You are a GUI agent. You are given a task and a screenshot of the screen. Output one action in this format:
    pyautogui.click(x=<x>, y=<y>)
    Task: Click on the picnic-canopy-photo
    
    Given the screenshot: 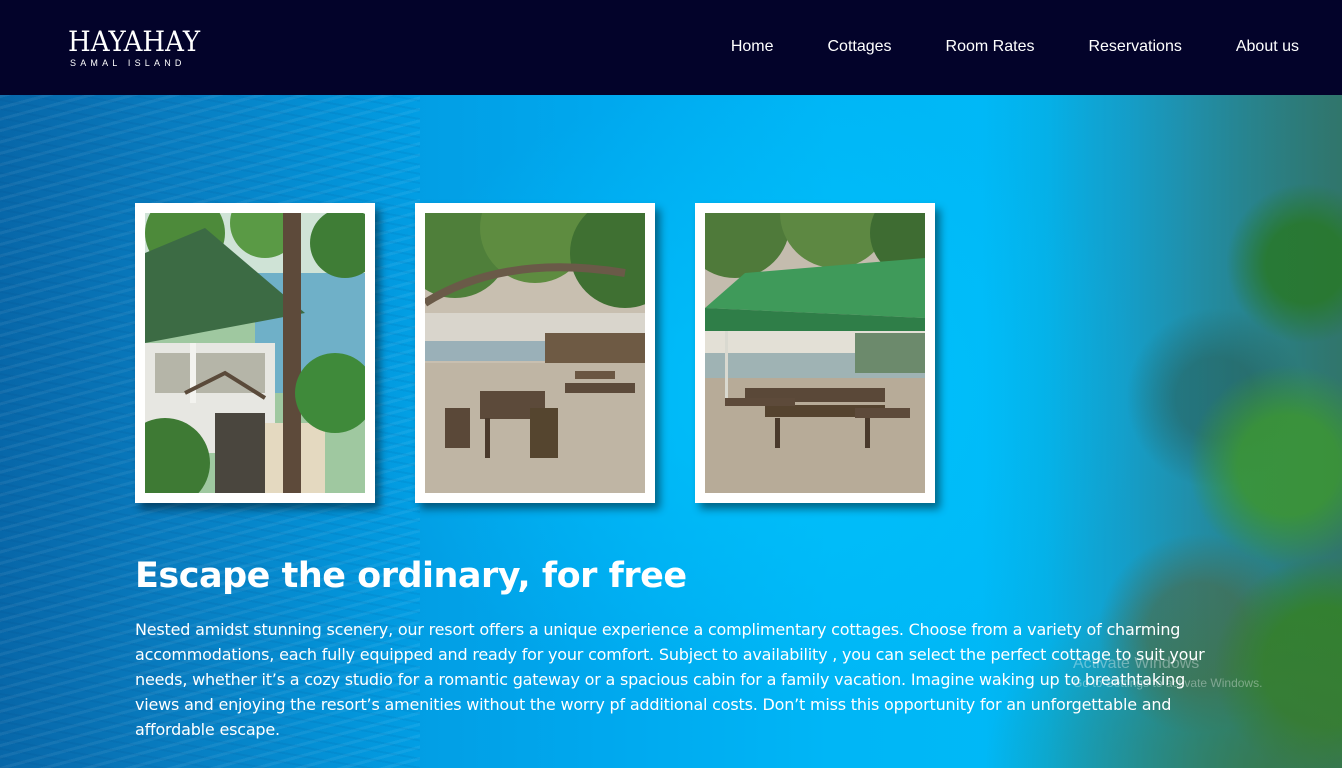 What is the action you would take?
    pyautogui.click(x=815, y=353)
    